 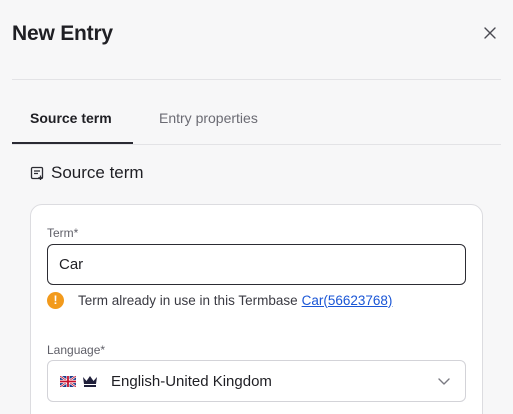 What do you see at coordinates (256, 144) in the screenshot?
I see `tabs-divider` at bounding box center [256, 144].